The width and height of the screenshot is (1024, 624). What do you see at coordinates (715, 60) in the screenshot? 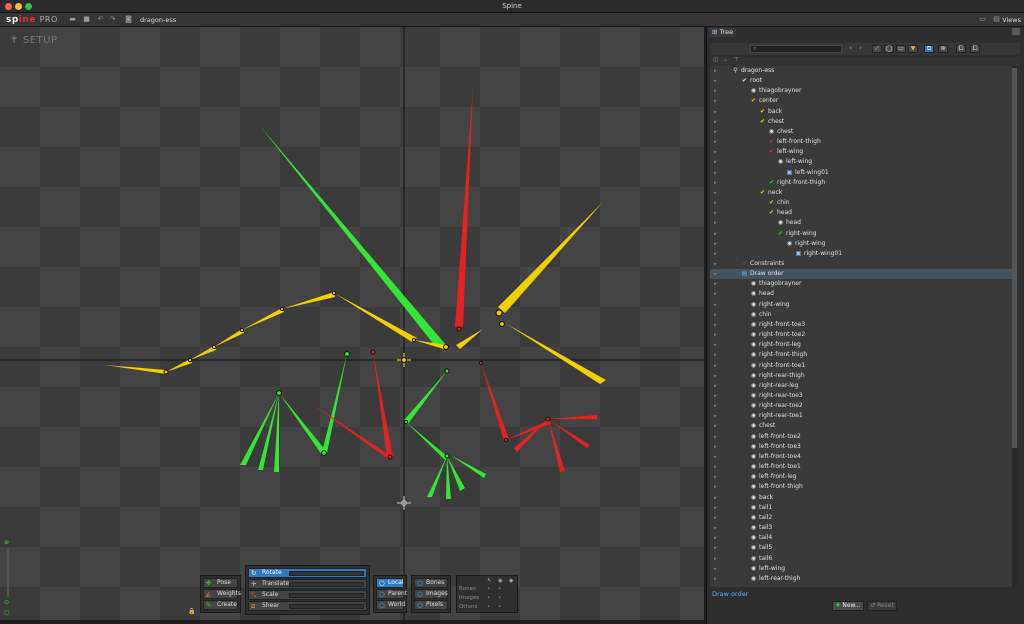
I see `visibility-column-icon: ◫` at bounding box center [715, 60].